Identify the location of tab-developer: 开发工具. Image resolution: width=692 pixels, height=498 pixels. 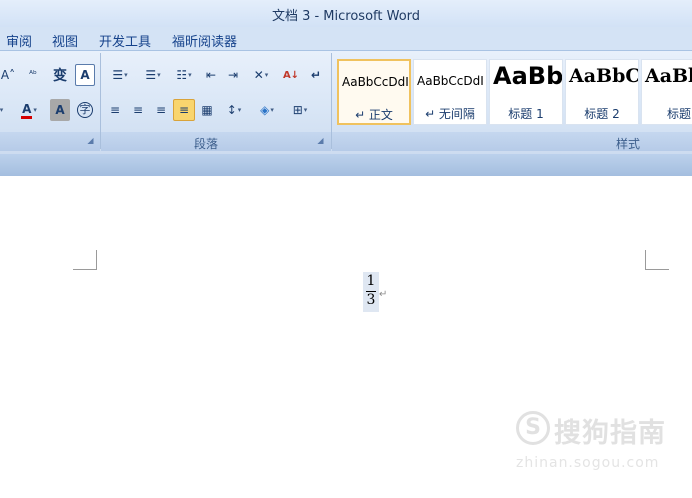
(125, 40).